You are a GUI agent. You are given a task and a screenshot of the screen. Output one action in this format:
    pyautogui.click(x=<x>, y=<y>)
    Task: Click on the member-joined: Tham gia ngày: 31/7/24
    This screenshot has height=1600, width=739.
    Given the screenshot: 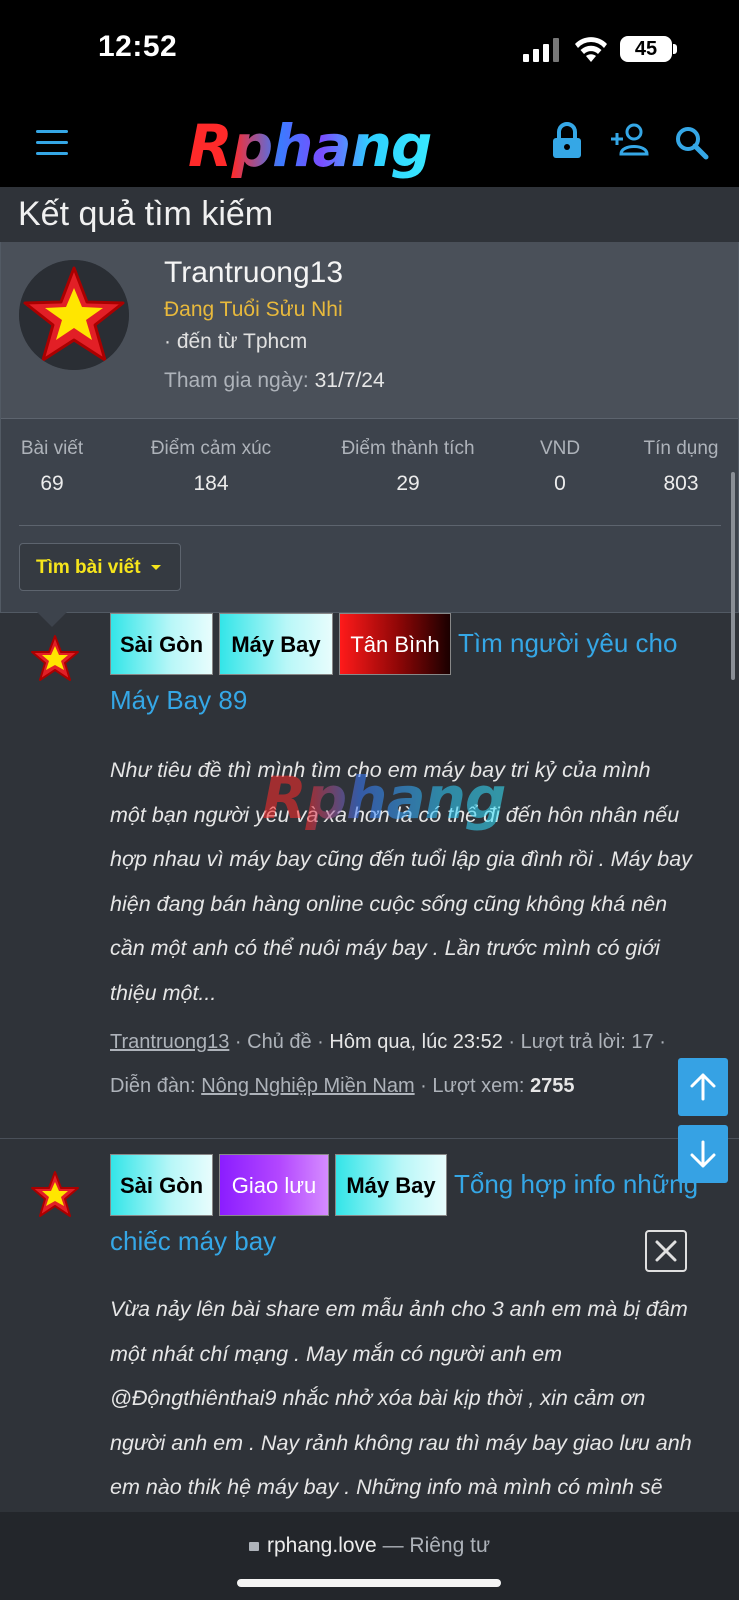 What is the action you would take?
    pyautogui.click(x=274, y=381)
    